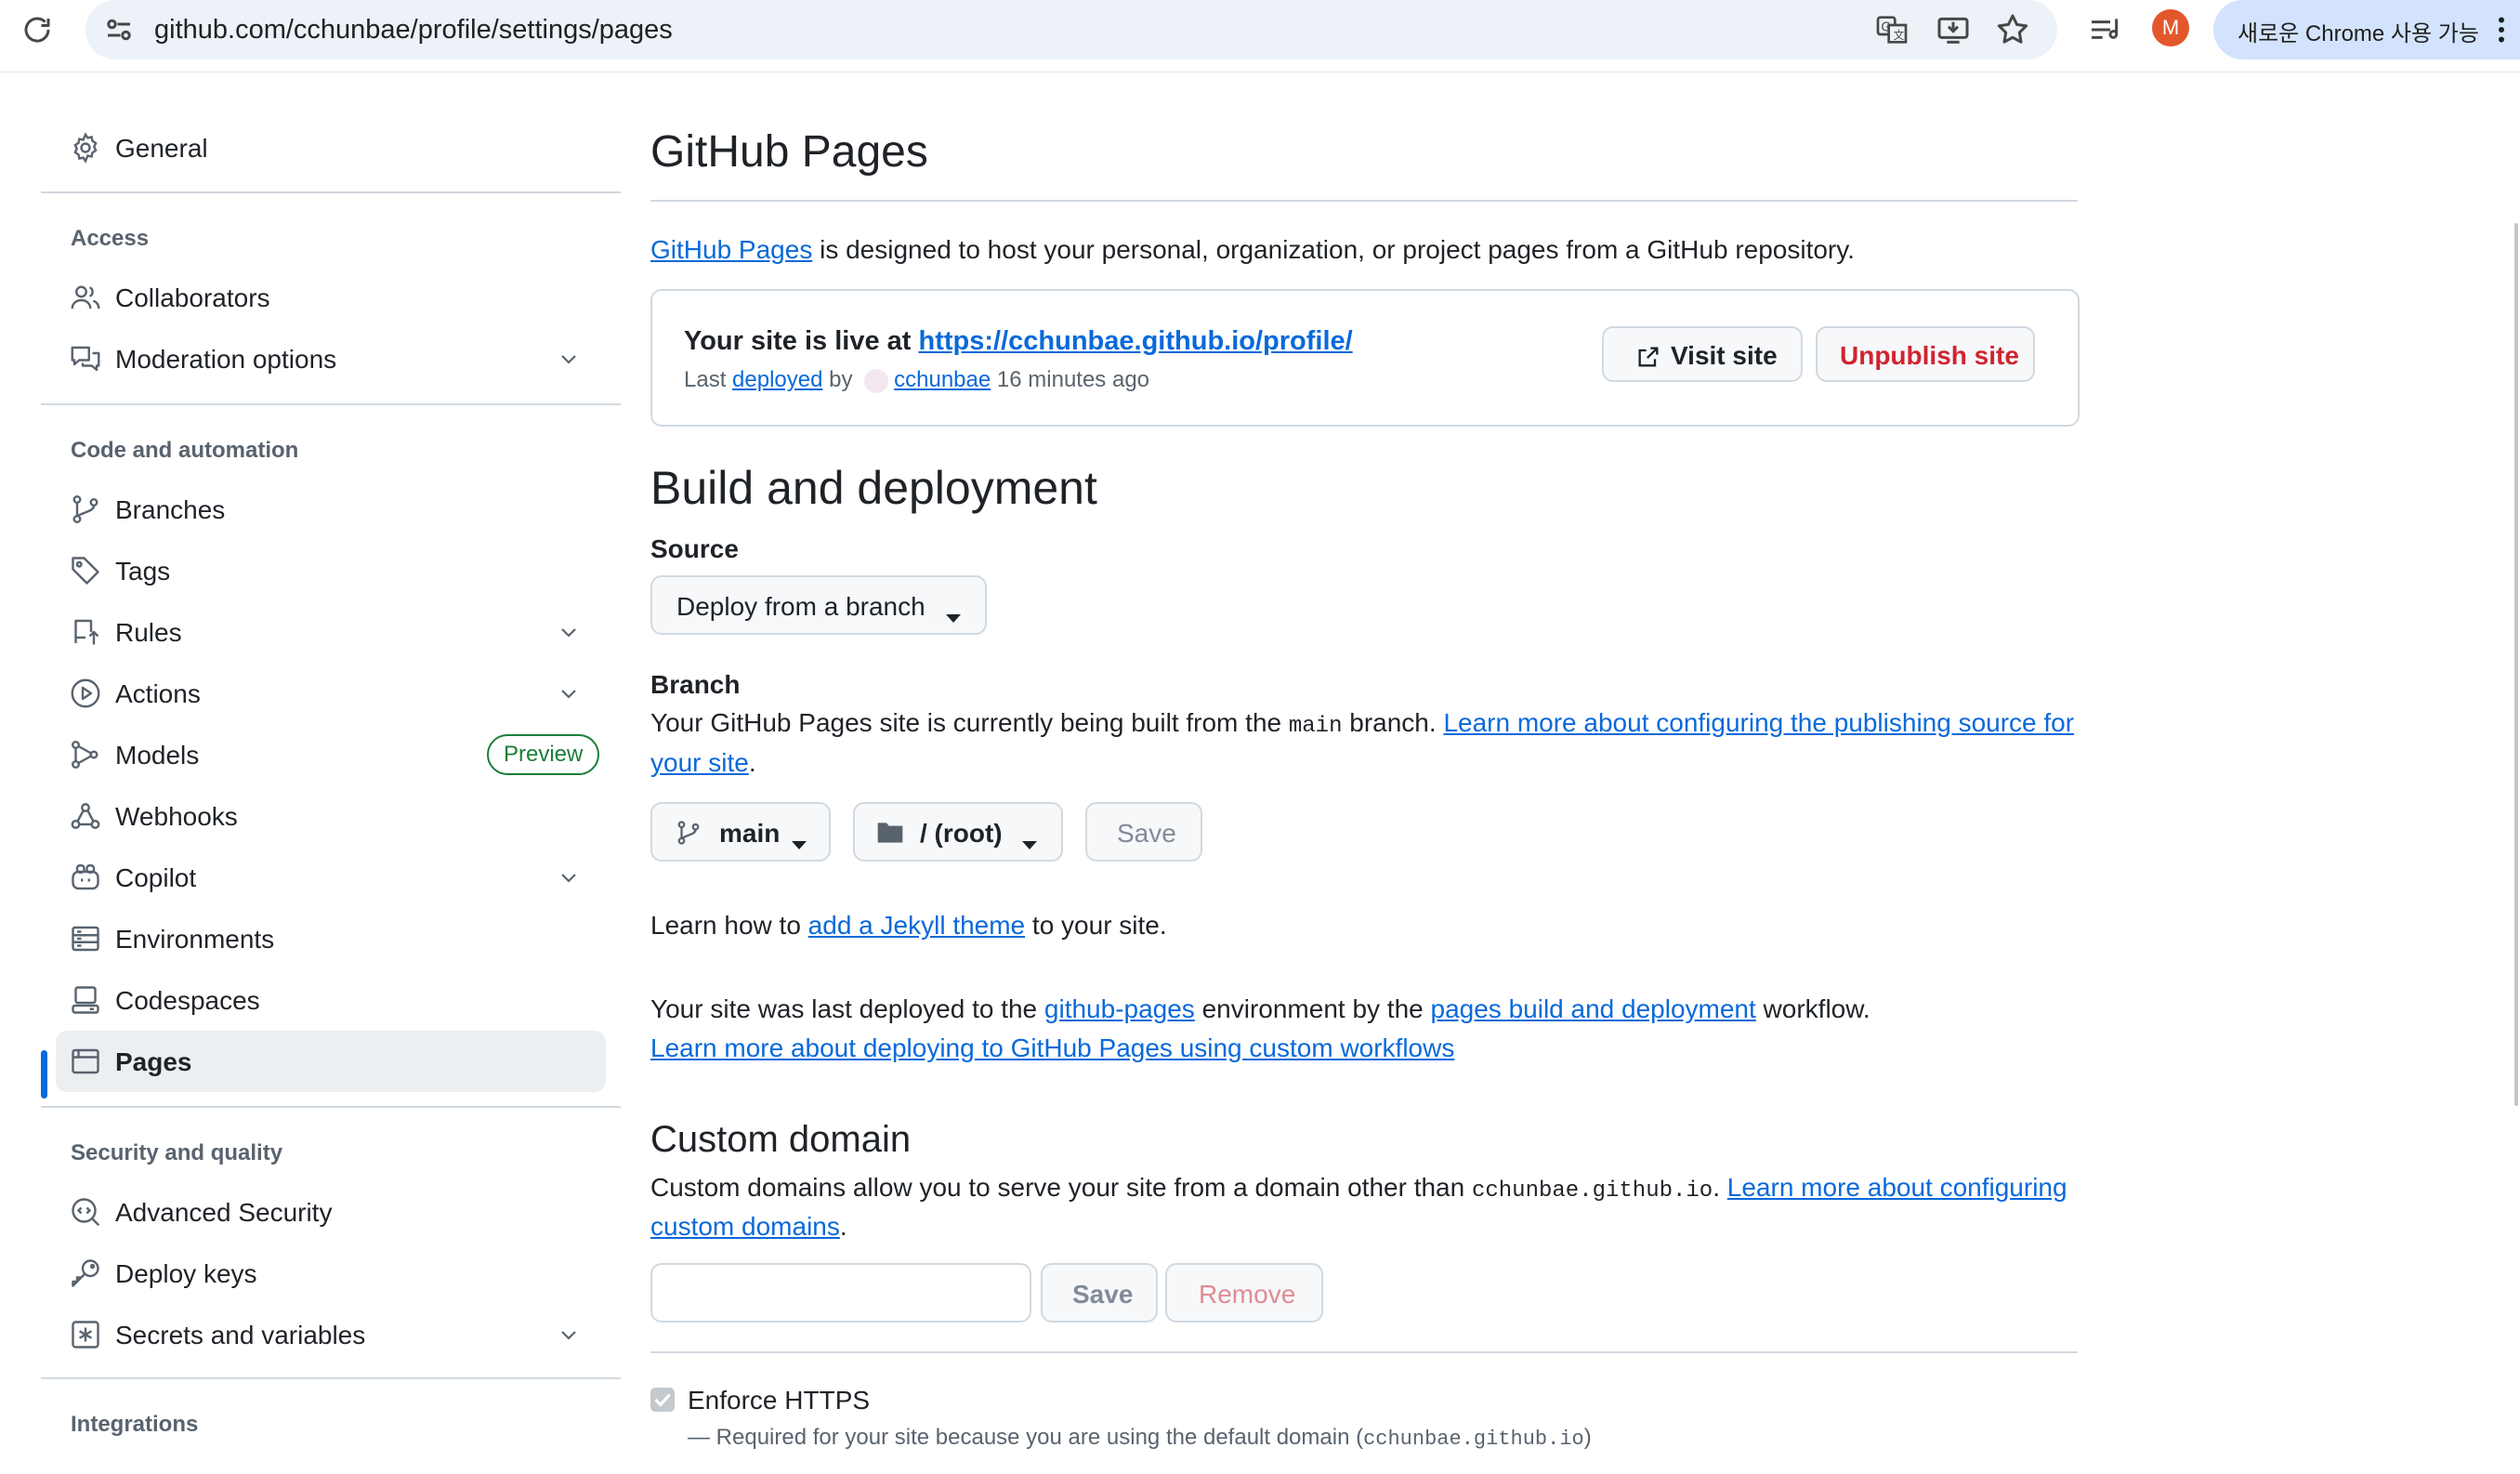 The image size is (2520, 1474). I want to click on branch-select-button: main, so click(740, 832).